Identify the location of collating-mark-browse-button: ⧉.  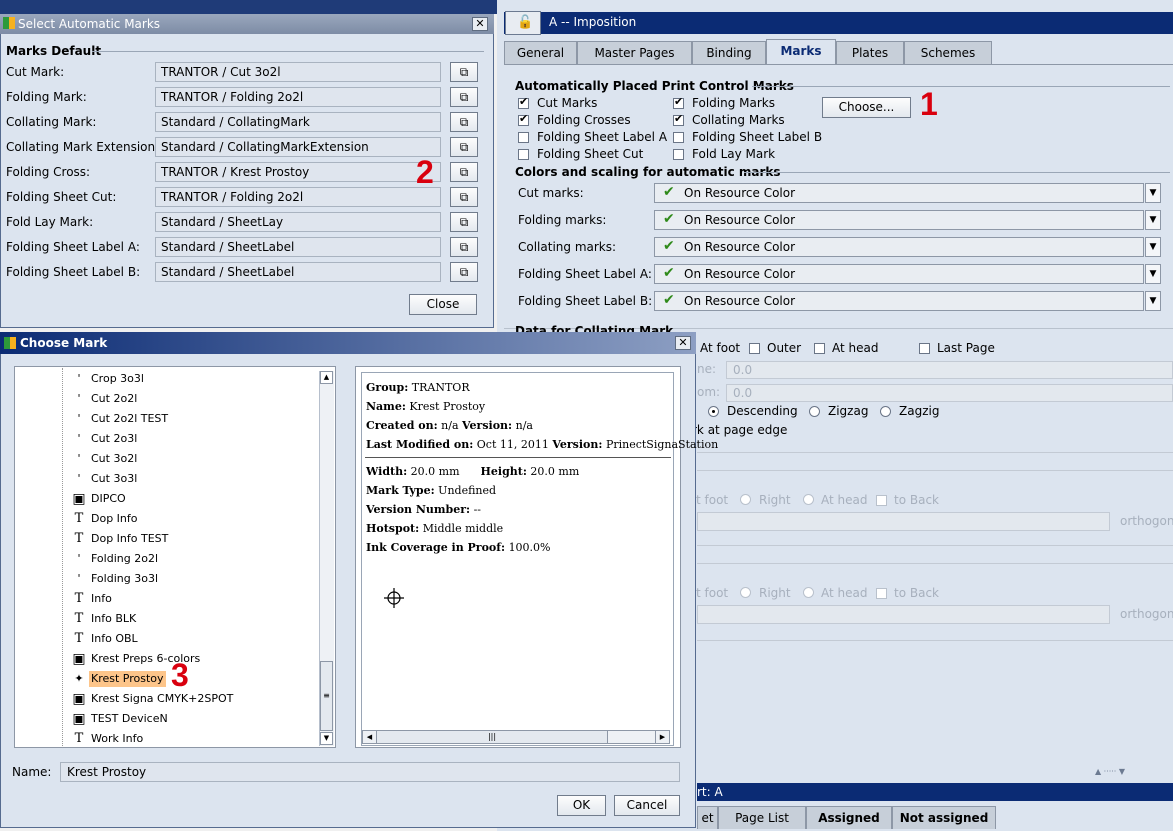
(464, 122).